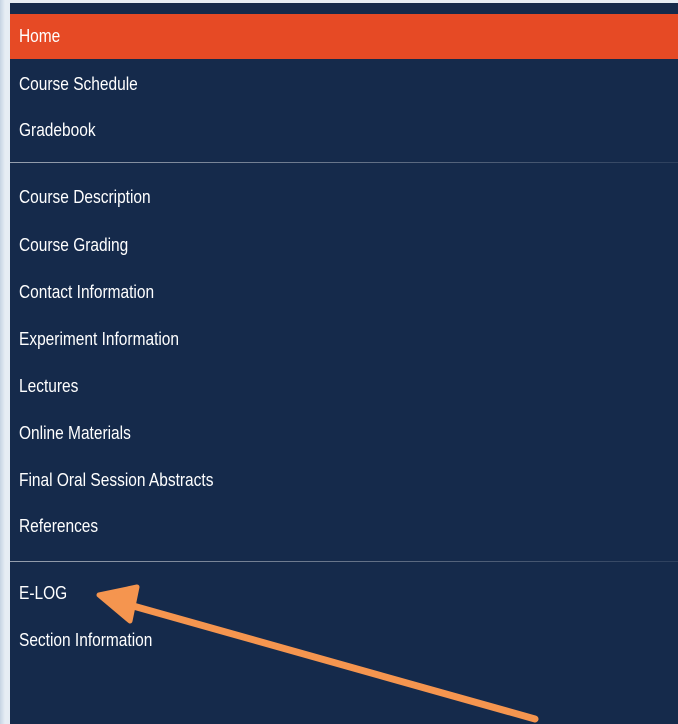 The width and height of the screenshot is (678, 724). What do you see at coordinates (344, 245) in the screenshot?
I see `nav-item-course-grading: Course Grading` at bounding box center [344, 245].